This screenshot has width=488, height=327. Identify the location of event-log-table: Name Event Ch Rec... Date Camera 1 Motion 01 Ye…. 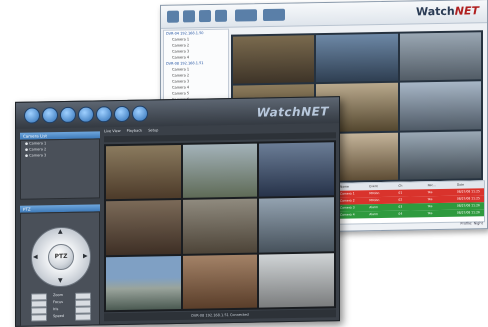
(411, 202).